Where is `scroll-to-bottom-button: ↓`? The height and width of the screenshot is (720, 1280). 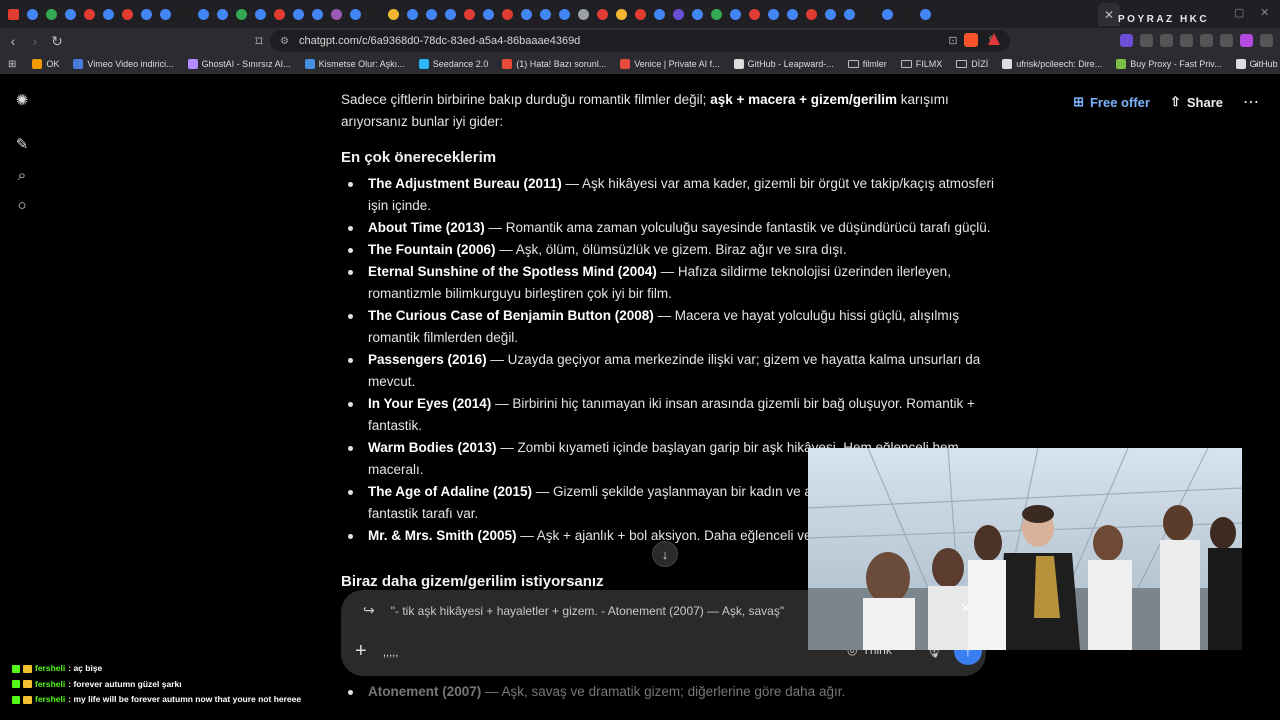
scroll-to-bottom-button: ↓ is located at coordinates (665, 554).